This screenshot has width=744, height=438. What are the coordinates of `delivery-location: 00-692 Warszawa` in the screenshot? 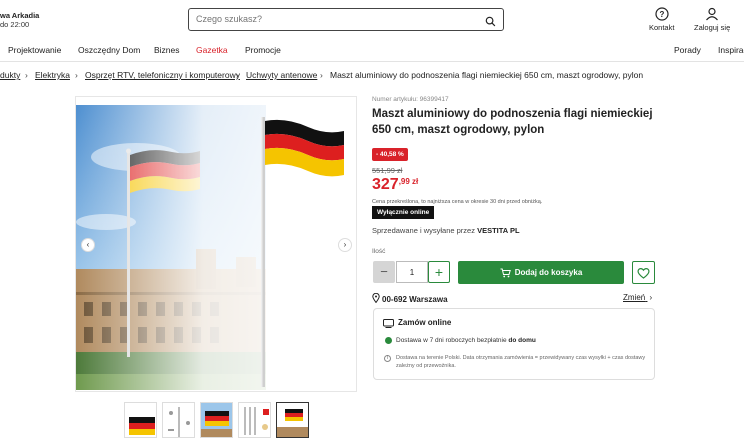 It's located at (410, 298).